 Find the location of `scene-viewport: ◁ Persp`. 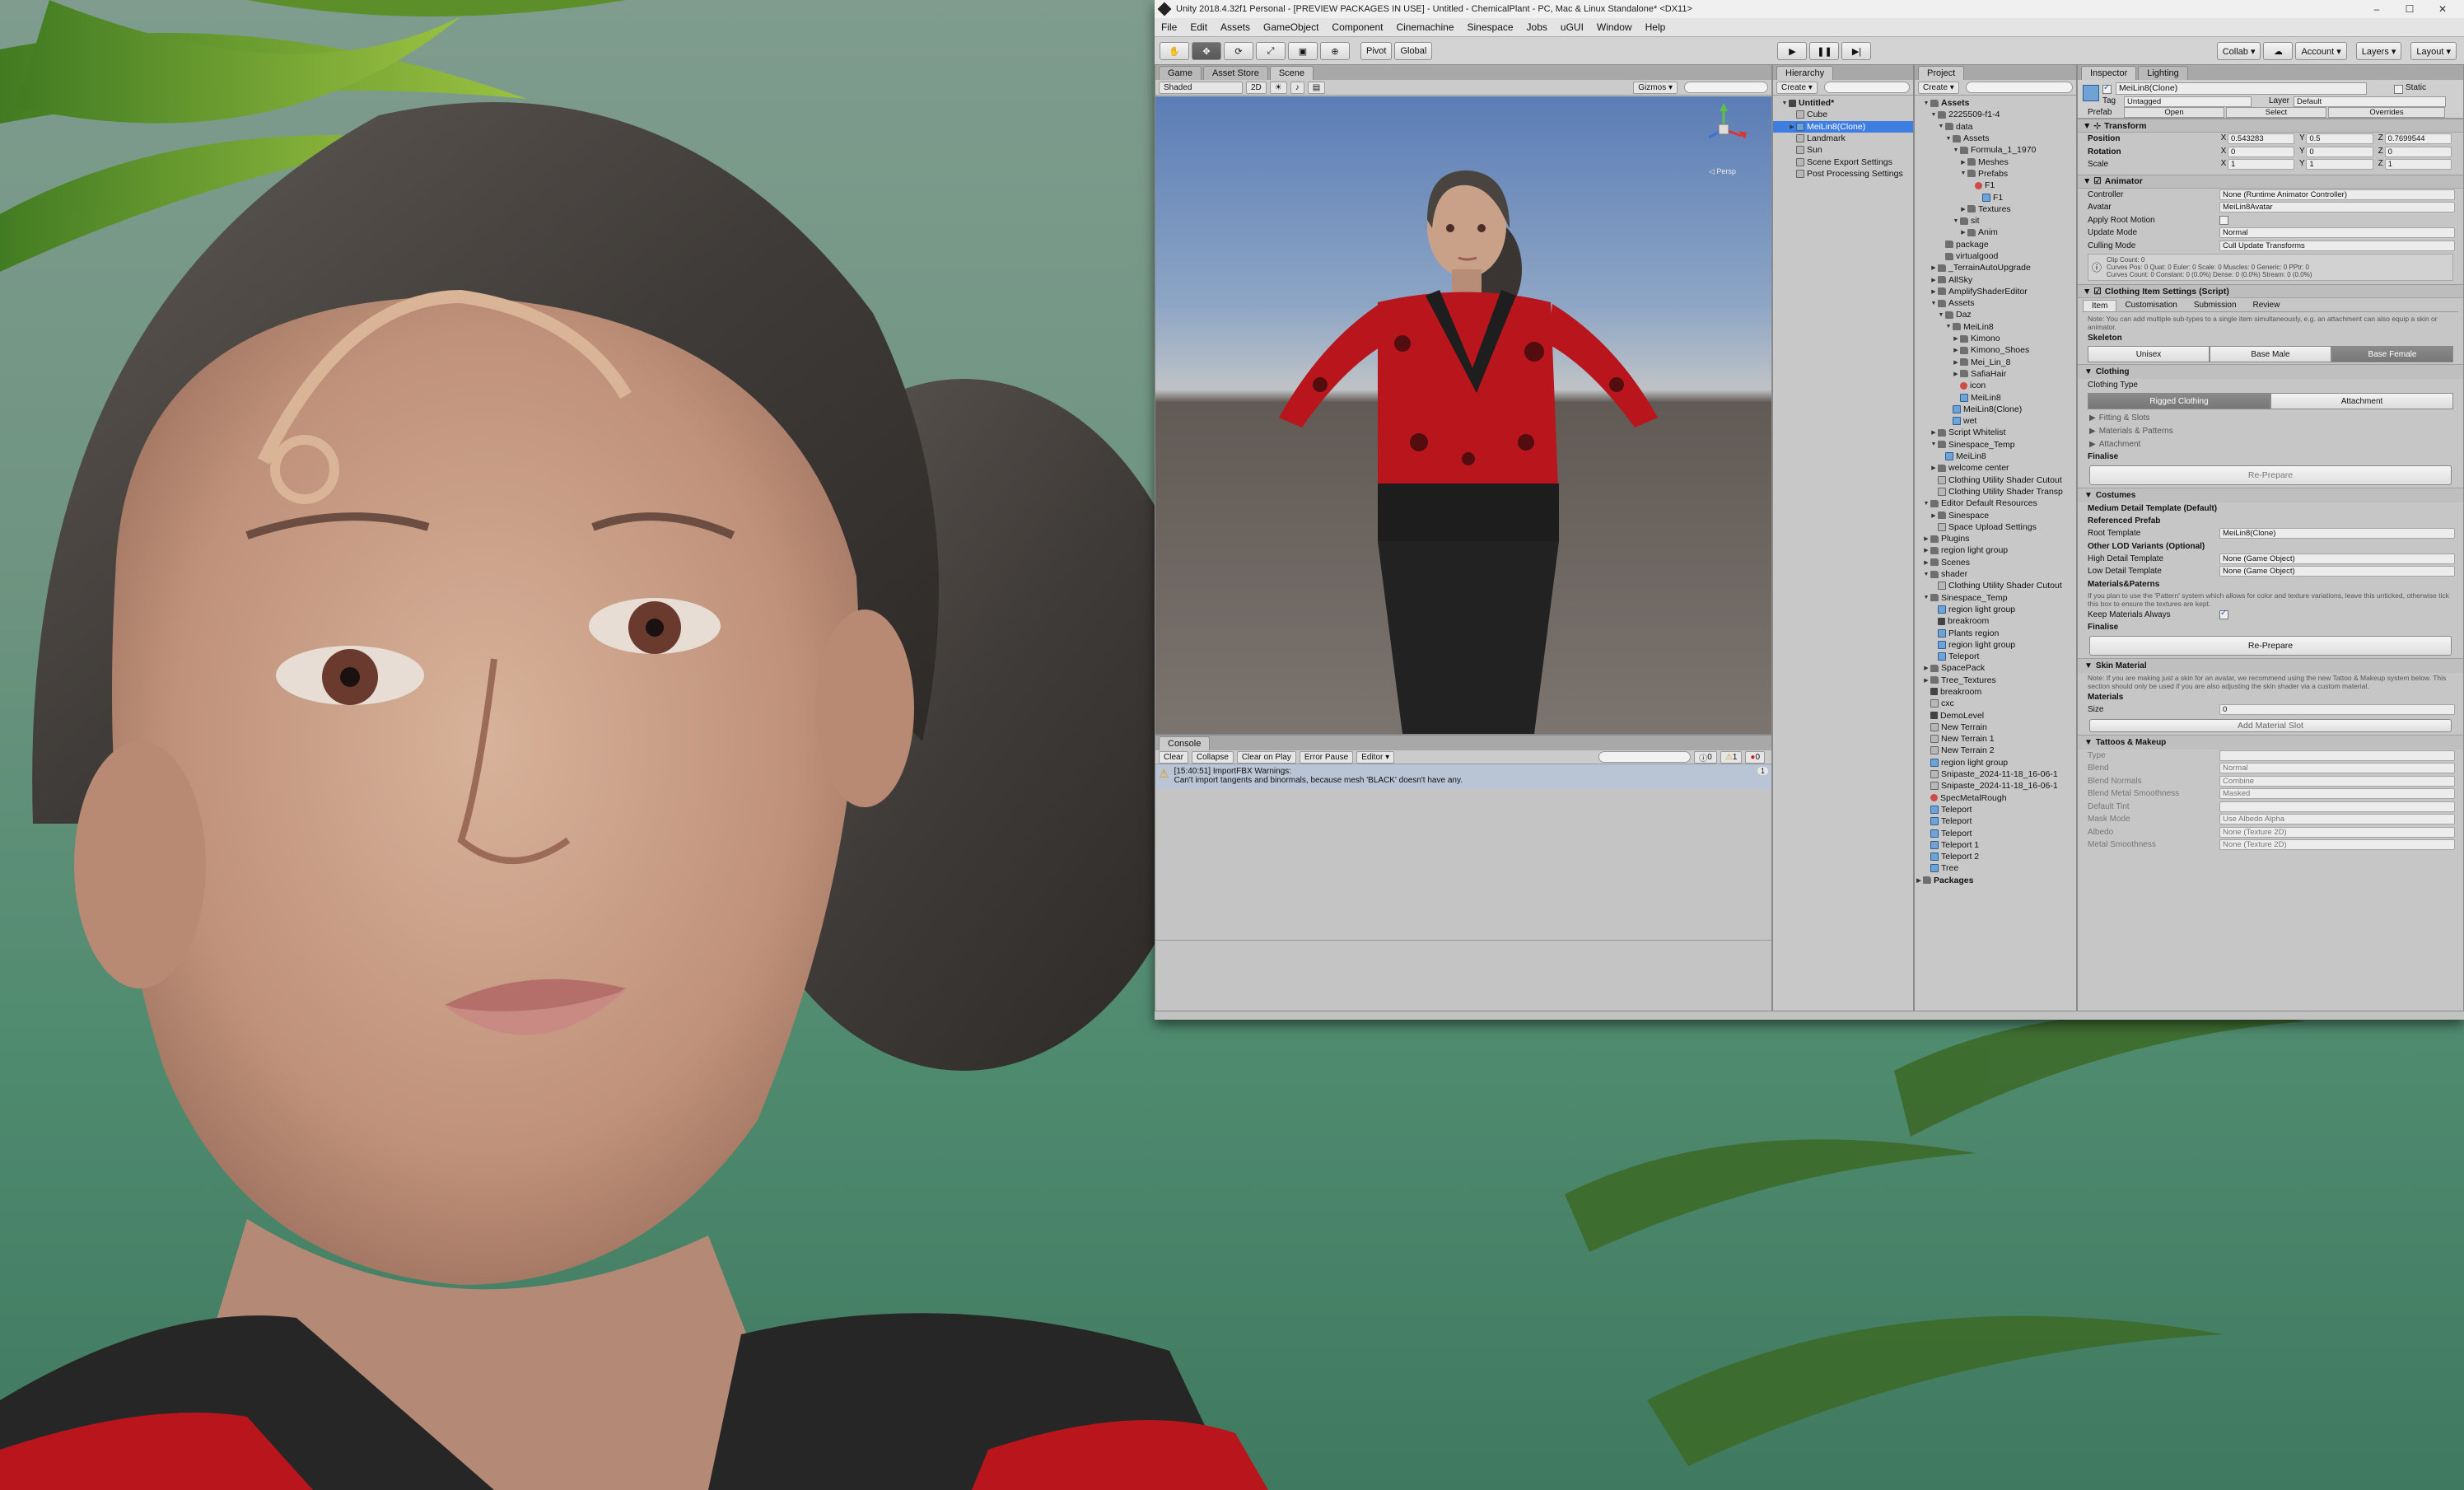

scene-viewport: ◁ Persp is located at coordinates (1463, 415).